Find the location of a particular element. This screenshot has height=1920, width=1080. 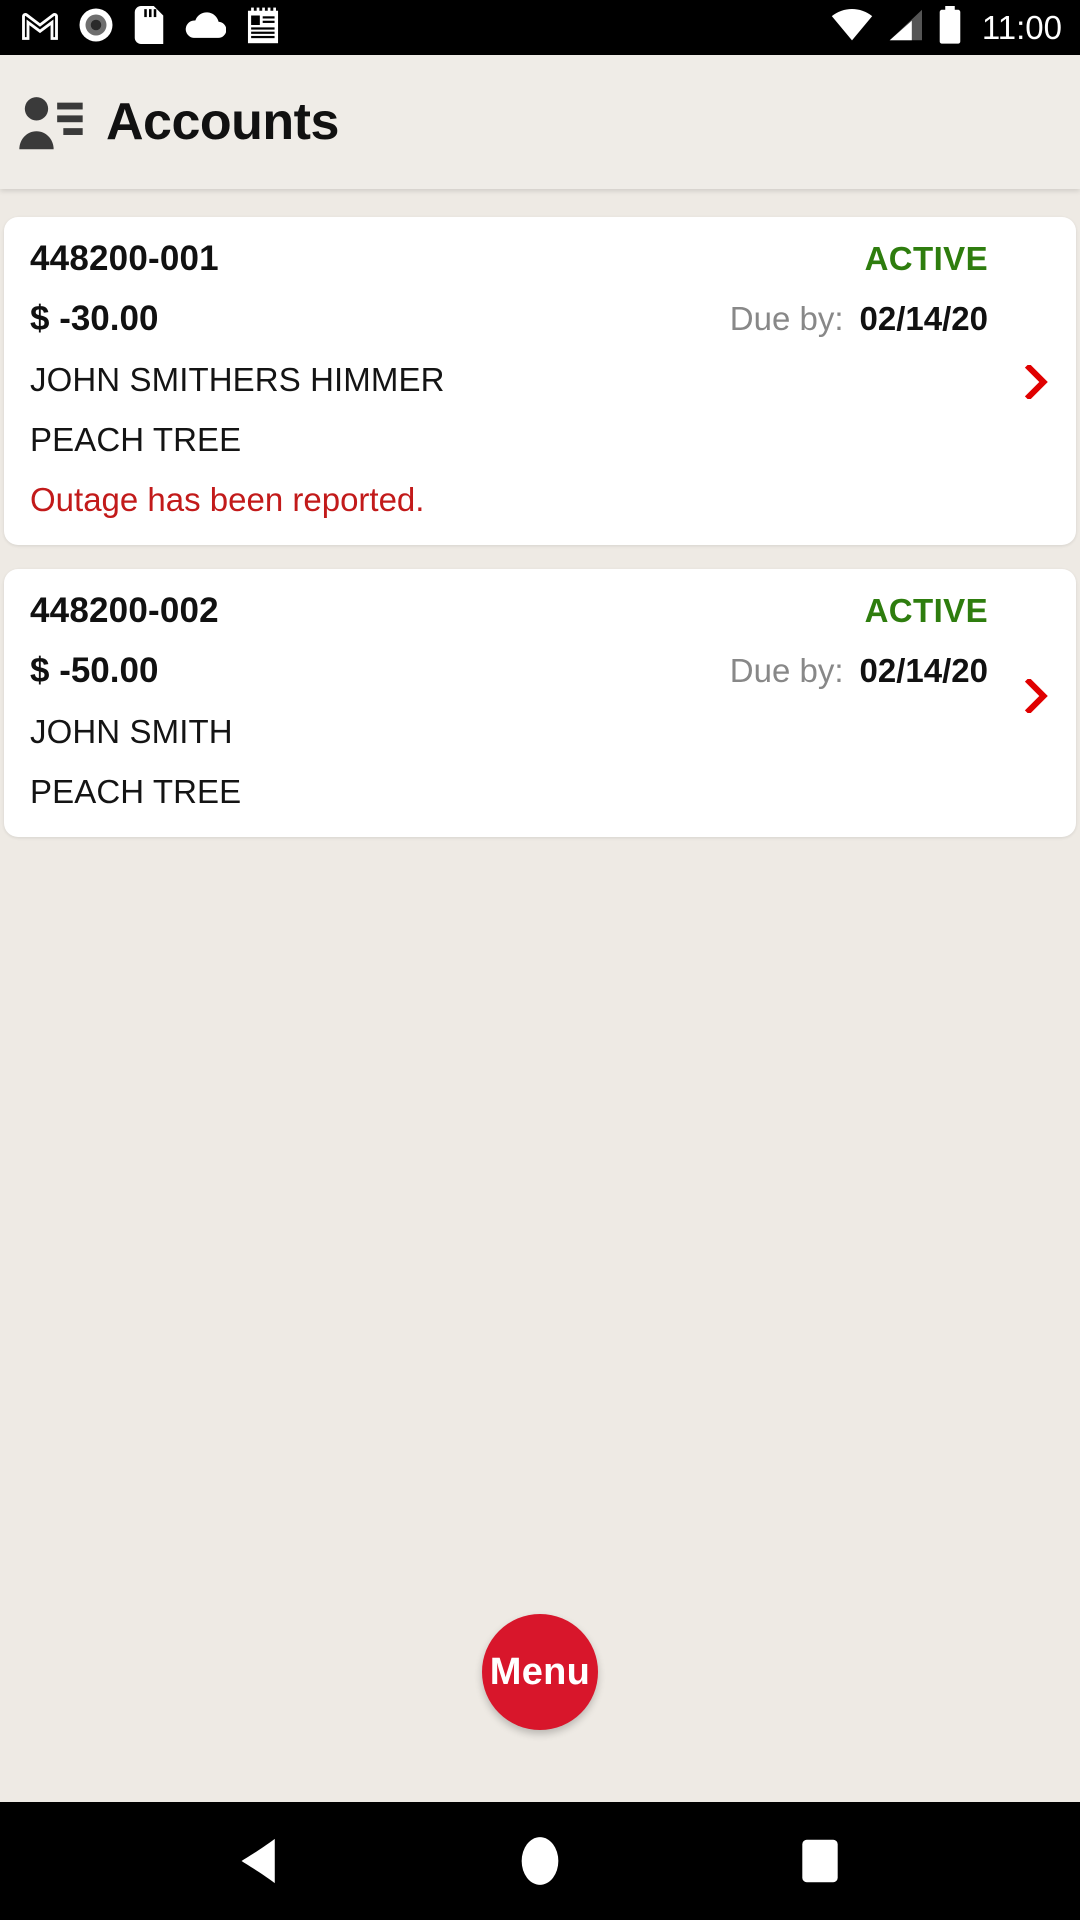

account-amount-row: $ -30.00 Due by: 02/14/20 is located at coordinates (540, 319).